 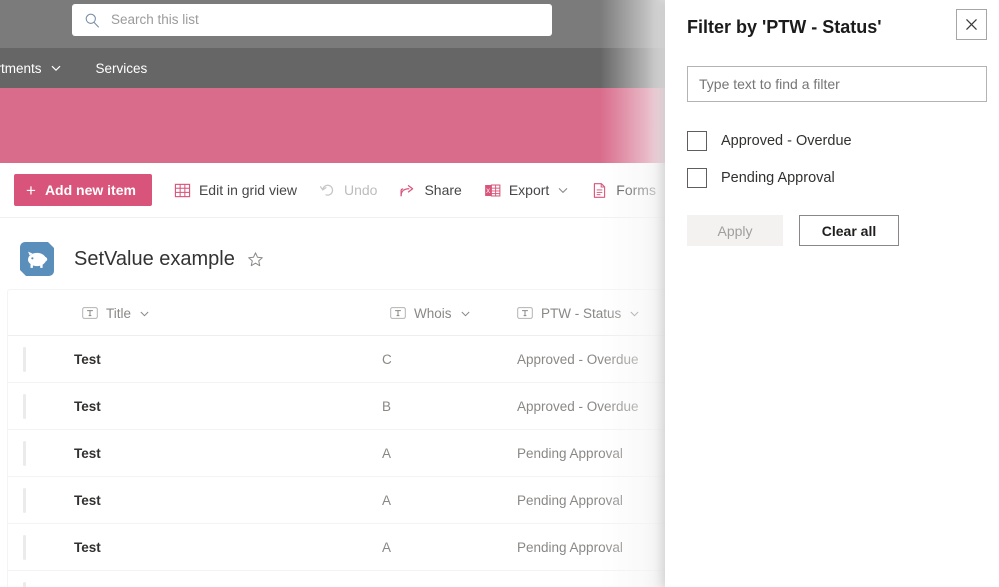 I want to click on suite-bar: Search this list, so click(x=332, y=24).